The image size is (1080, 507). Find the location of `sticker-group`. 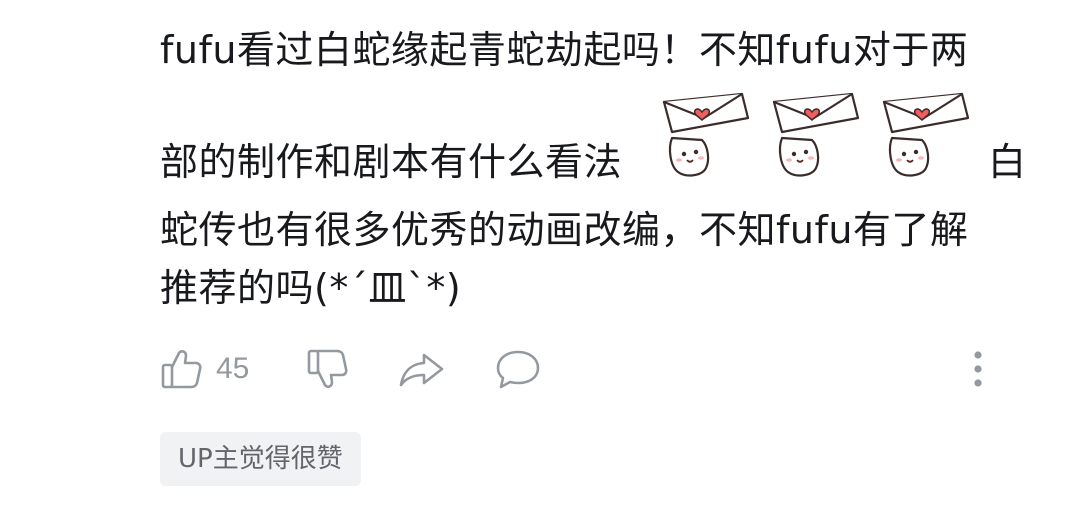

sticker-group is located at coordinates (823, 138).